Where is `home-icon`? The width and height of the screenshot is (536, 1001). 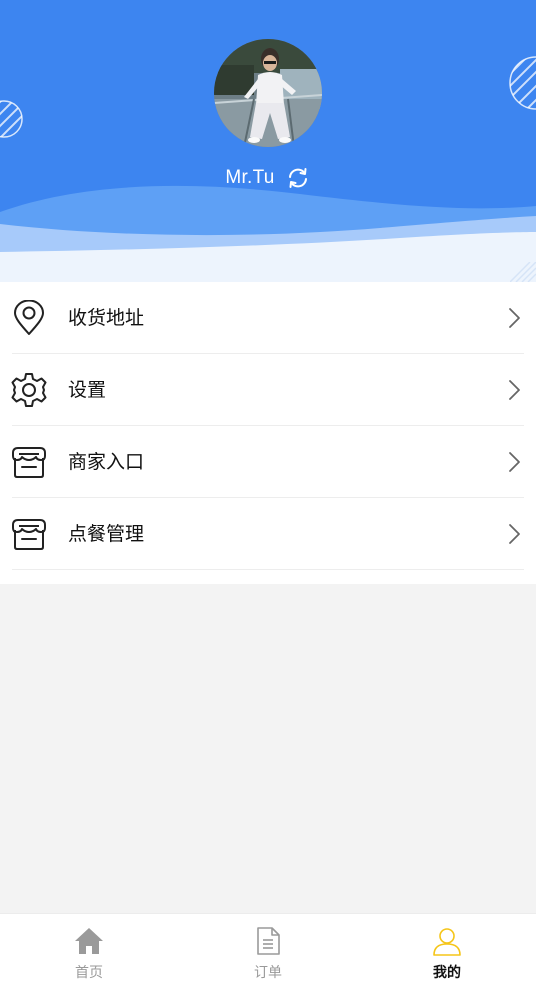
home-icon is located at coordinates (89, 941).